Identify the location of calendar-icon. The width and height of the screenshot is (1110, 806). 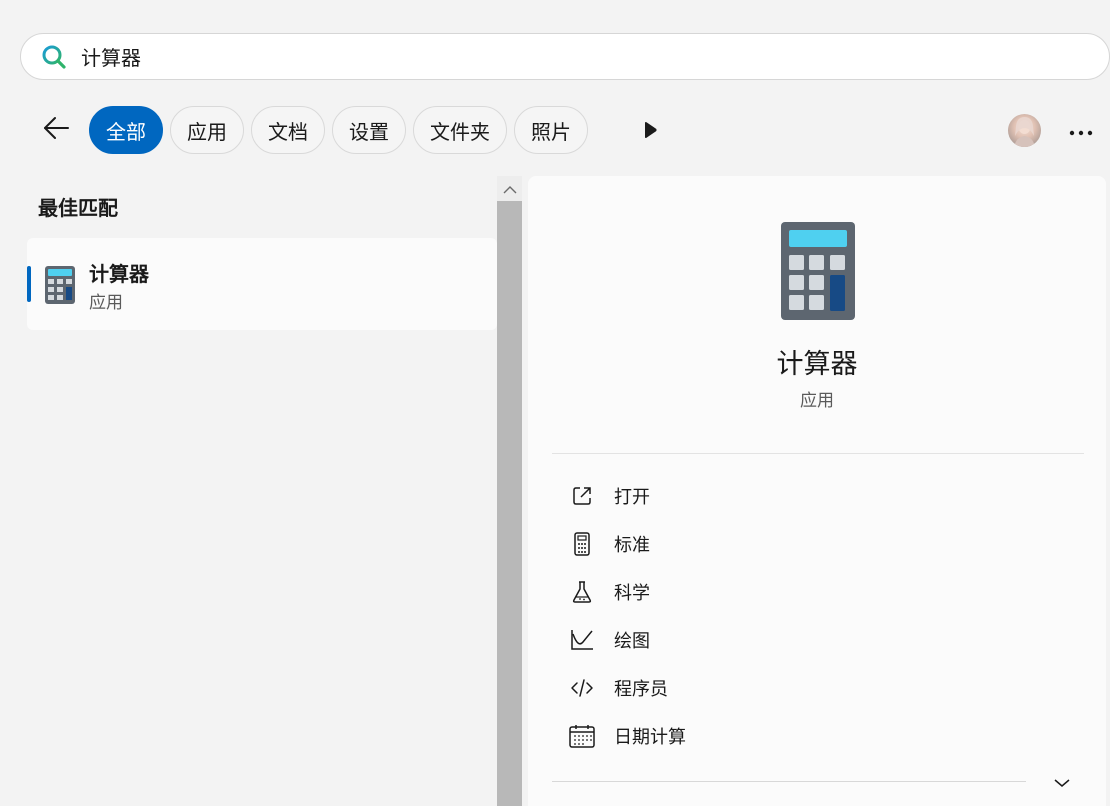
(582, 736).